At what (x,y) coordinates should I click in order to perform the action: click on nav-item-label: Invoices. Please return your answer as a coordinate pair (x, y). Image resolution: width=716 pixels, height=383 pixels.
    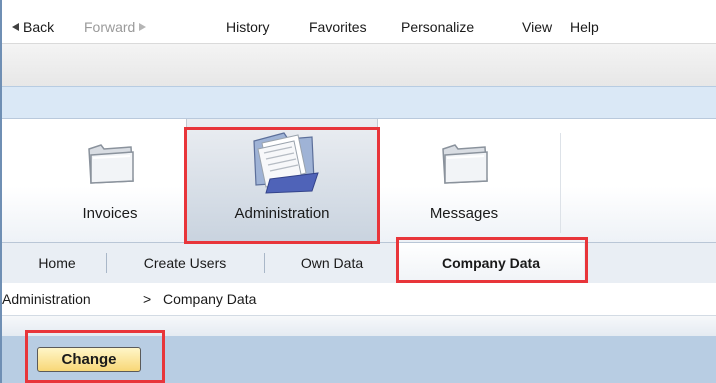
    Looking at the image, I should click on (110, 213).